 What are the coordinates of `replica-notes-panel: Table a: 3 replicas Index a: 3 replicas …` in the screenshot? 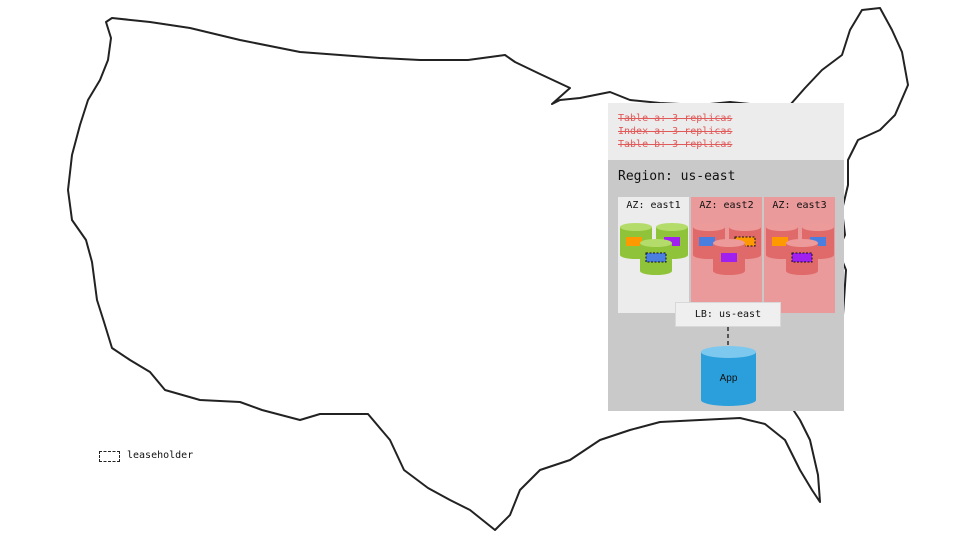 It's located at (726, 131).